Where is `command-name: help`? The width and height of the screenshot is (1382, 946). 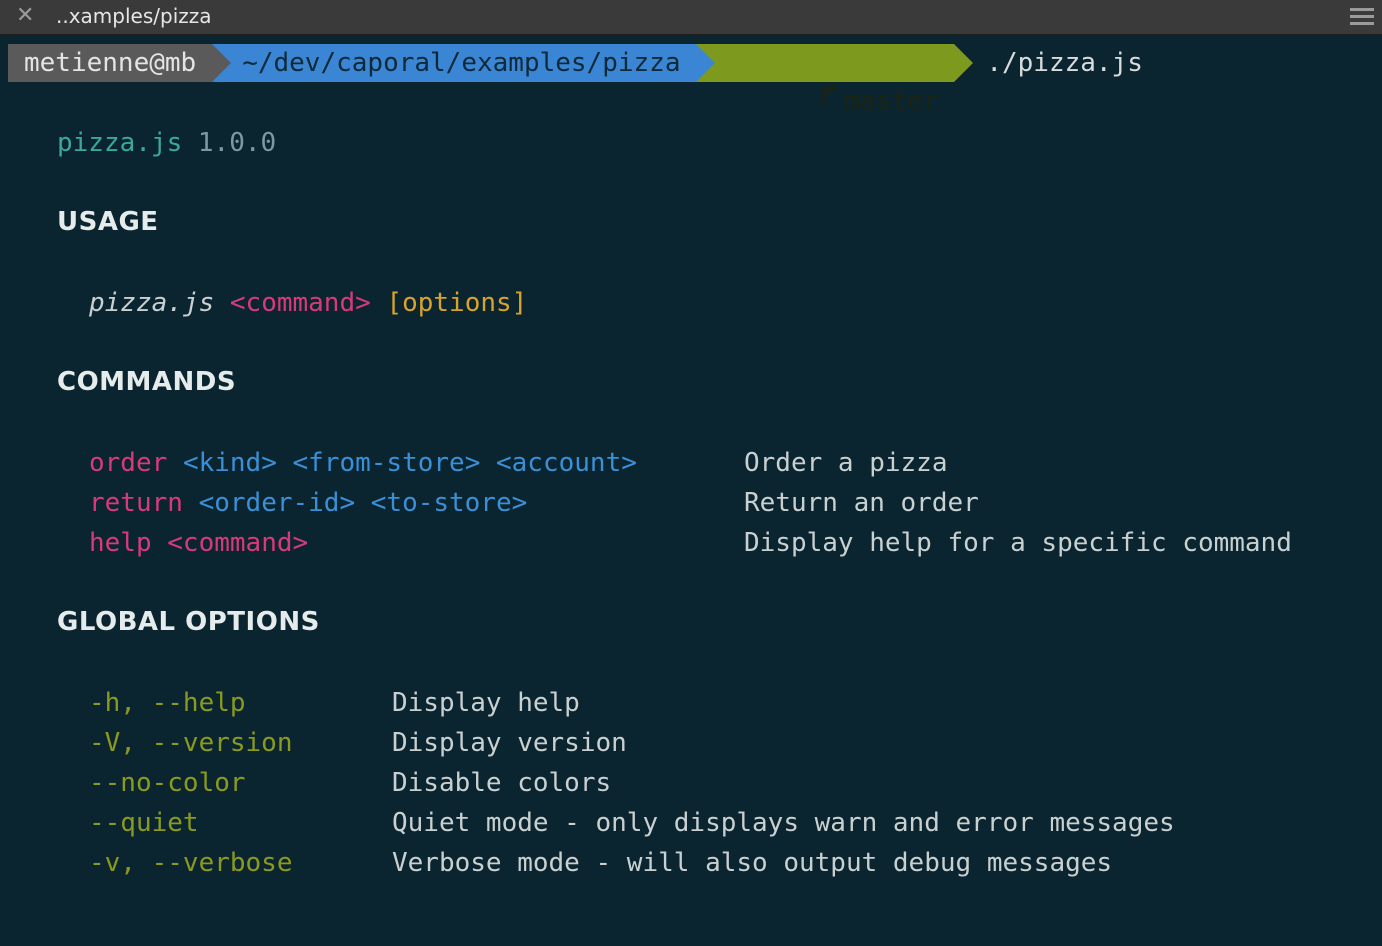
command-name: help is located at coordinates (120, 543).